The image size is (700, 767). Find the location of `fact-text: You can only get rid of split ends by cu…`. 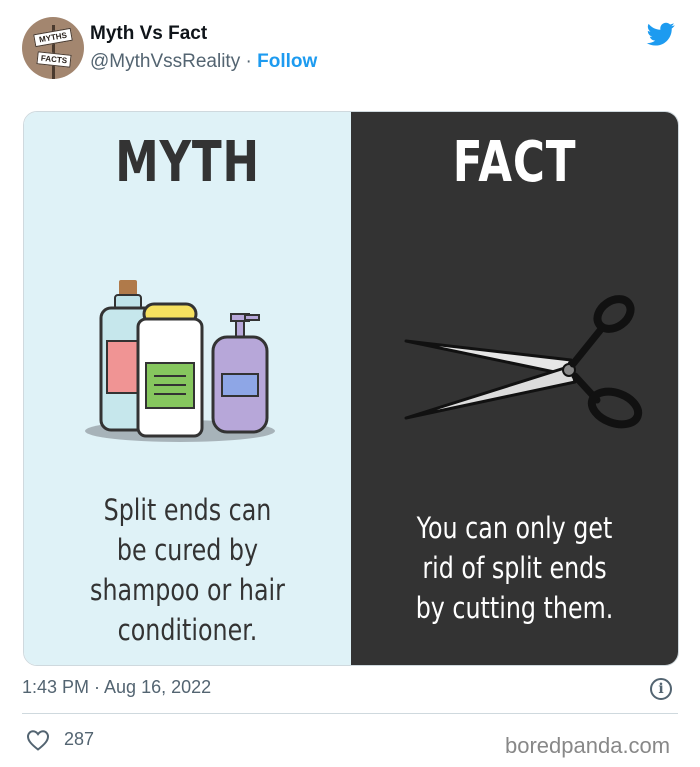

fact-text: You can only get rid of split ends by cu… is located at coordinates (514, 568).